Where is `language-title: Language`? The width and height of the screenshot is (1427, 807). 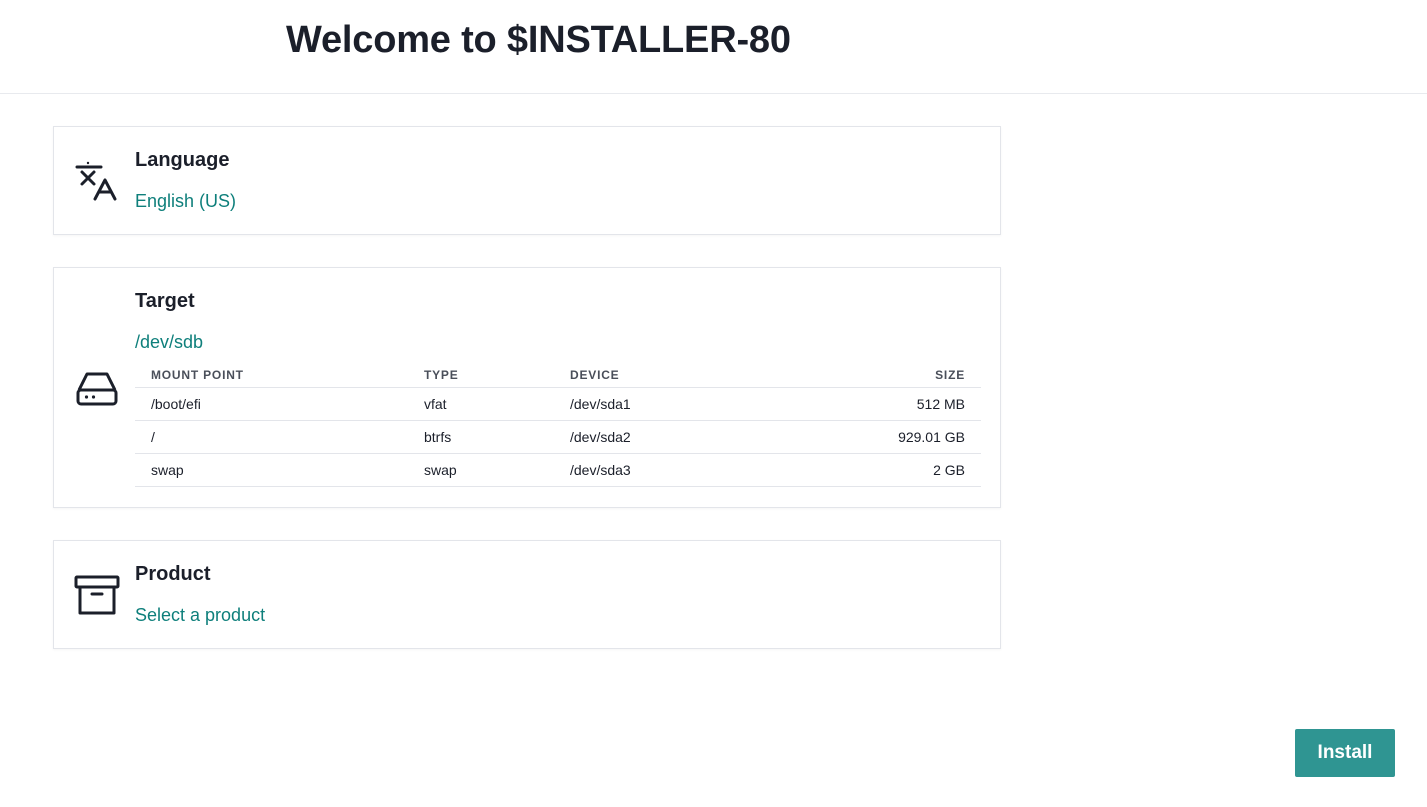
language-title: Language is located at coordinates (182, 160).